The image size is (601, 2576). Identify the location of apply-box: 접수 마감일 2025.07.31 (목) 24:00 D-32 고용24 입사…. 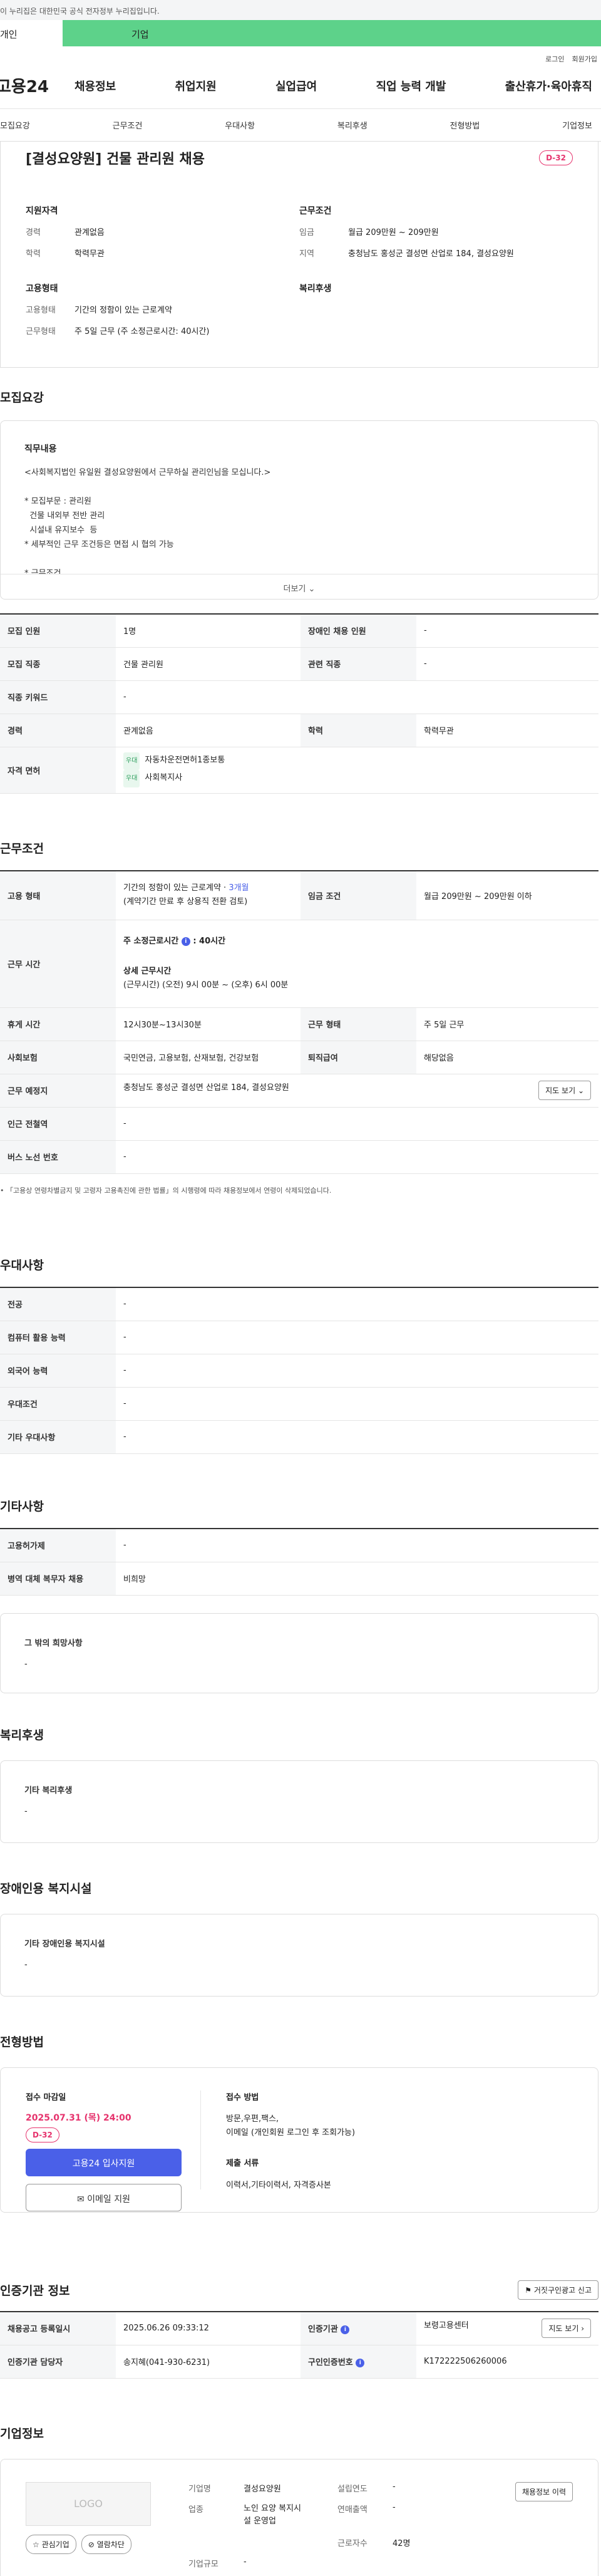
(299, 2140).